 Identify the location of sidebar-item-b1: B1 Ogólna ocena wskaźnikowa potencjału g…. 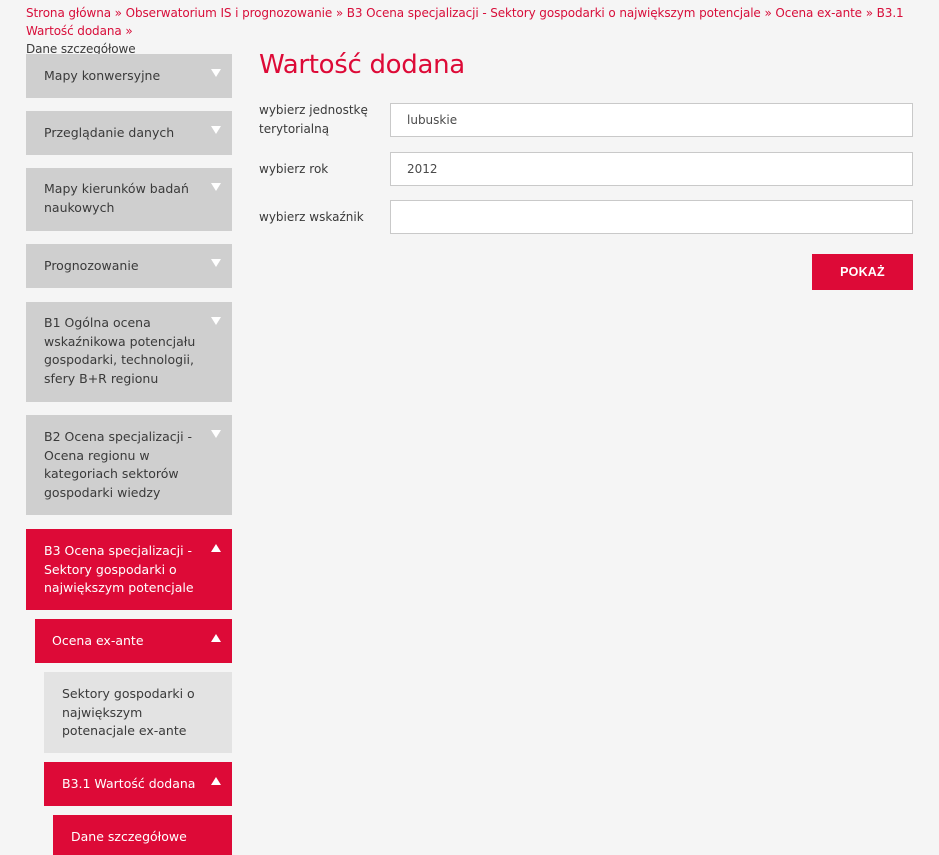
(129, 352).